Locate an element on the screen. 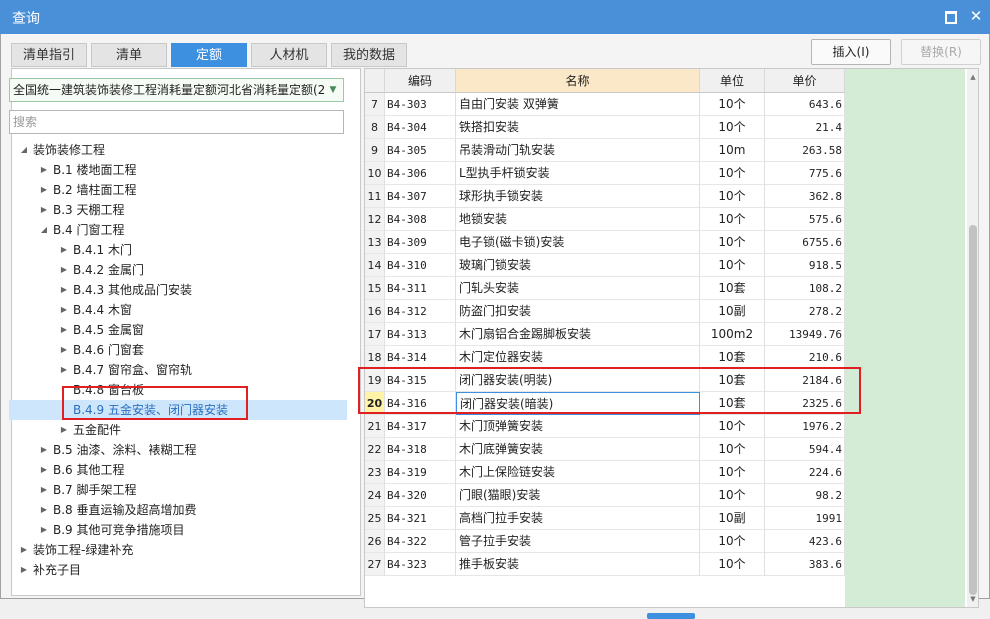  insert-button: 插入(I) is located at coordinates (851, 52).